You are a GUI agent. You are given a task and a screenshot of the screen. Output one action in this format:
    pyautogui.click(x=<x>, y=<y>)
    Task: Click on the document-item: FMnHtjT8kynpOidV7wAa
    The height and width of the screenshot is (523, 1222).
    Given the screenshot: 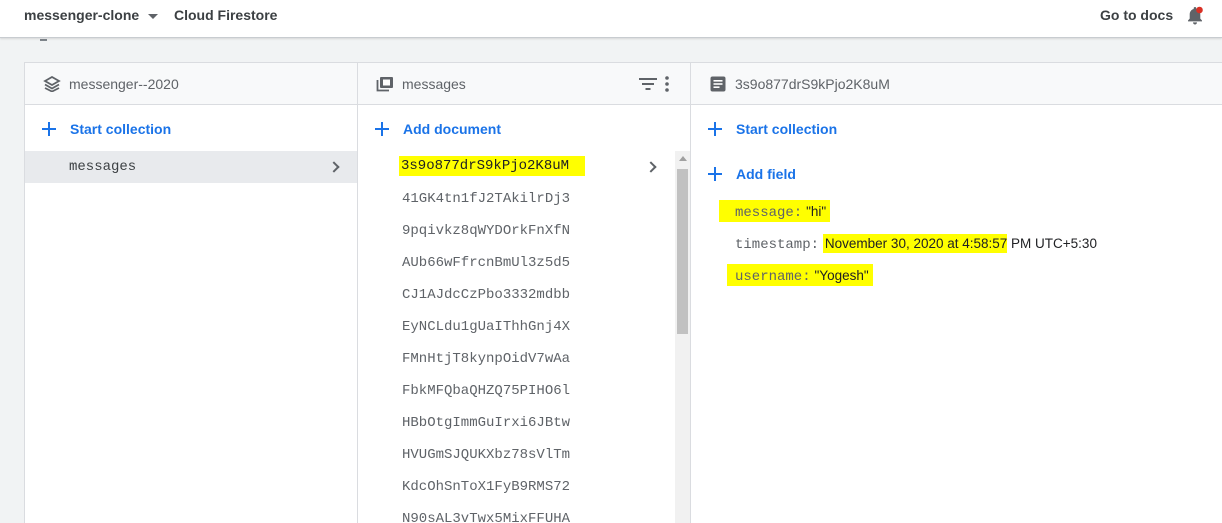 What is the action you would take?
    pyautogui.click(x=516, y=359)
    